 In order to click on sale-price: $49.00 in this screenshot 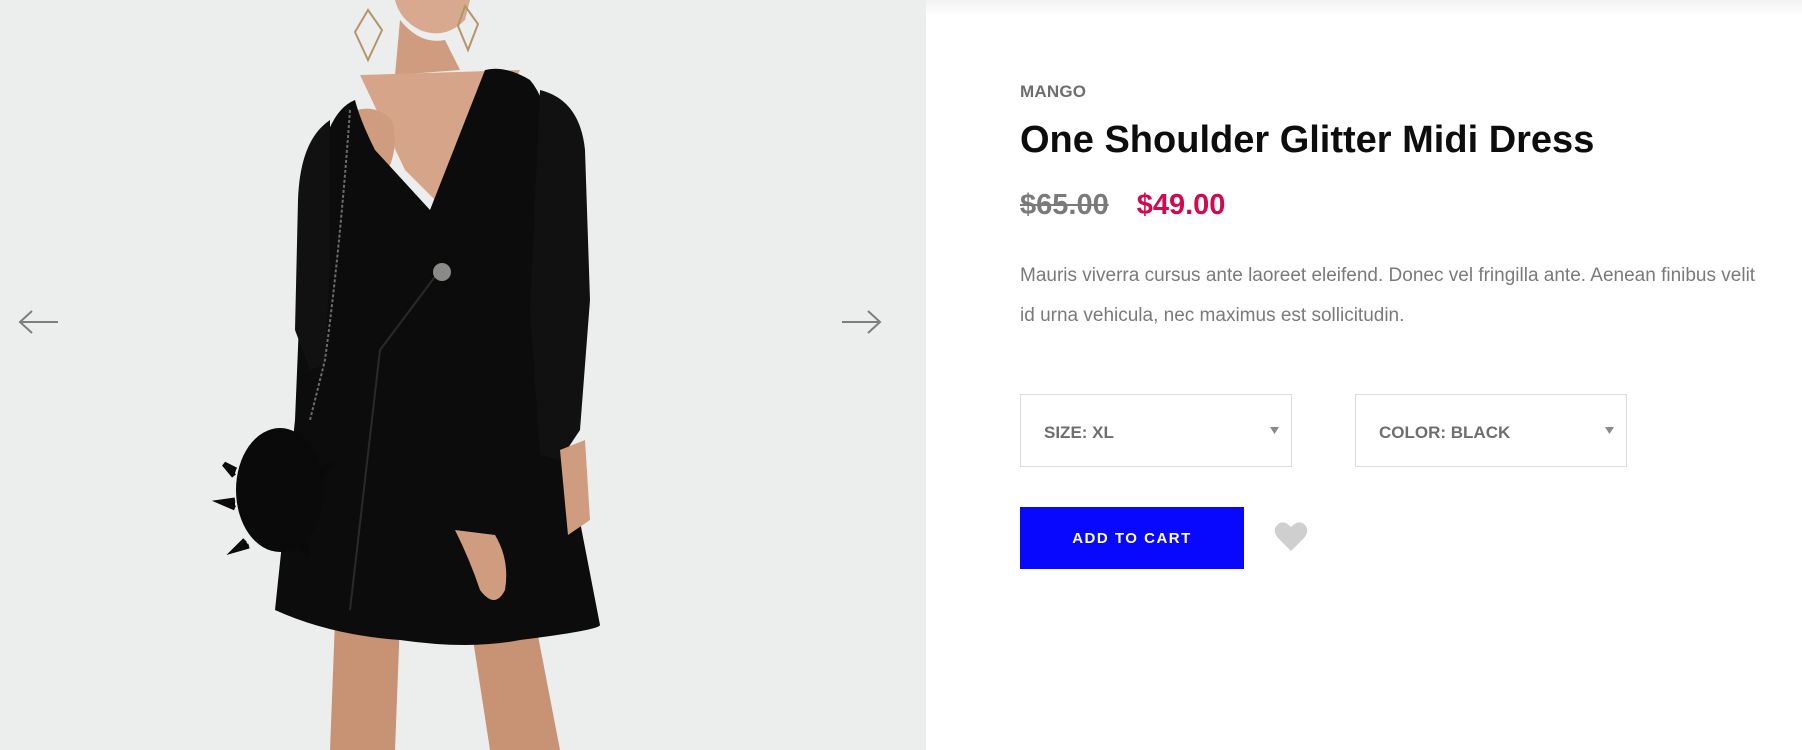, I will do `click(1181, 205)`.